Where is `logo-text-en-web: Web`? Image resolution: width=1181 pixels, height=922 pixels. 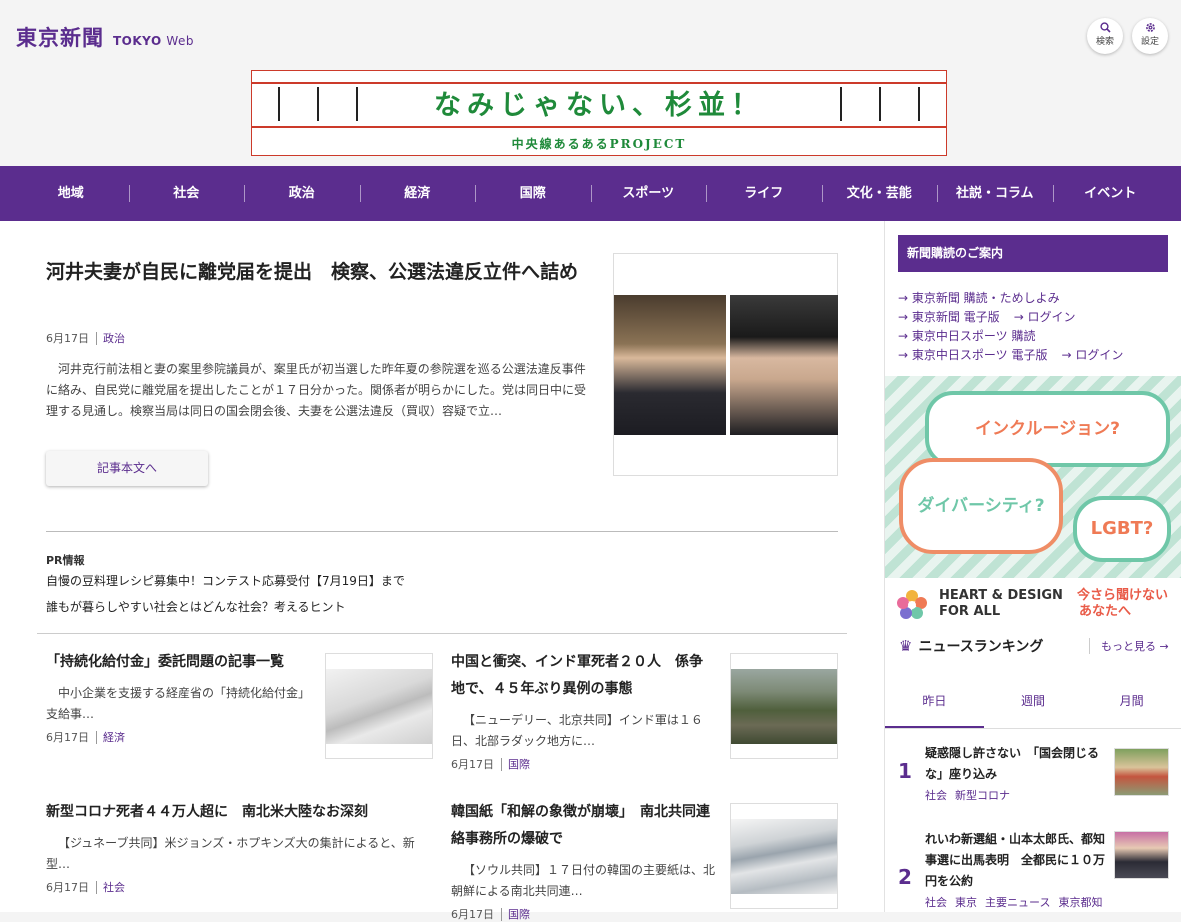 logo-text-en-web: Web is located at coordinates (180, 41).